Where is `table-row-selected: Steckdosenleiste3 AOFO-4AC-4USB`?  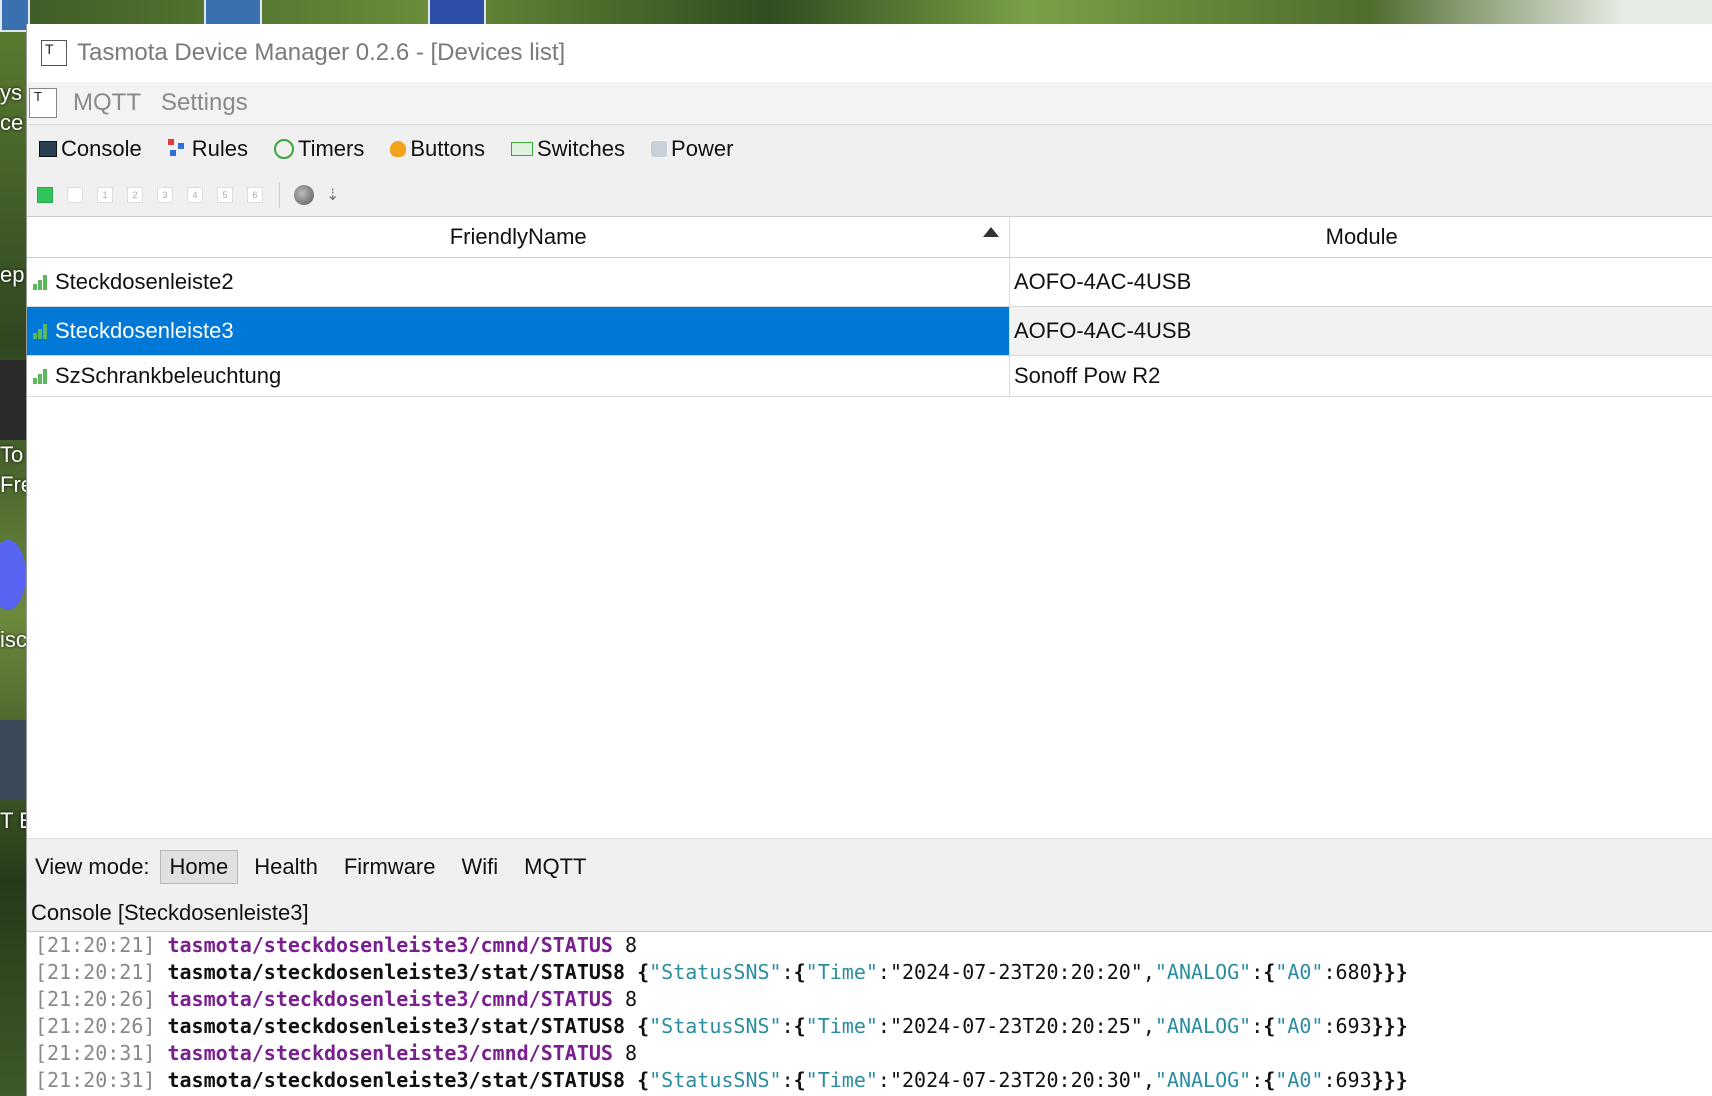 table-row-selected: Steckdosenleiste3 AOFO-4AC-4USB is located at coordinates (869, 331).